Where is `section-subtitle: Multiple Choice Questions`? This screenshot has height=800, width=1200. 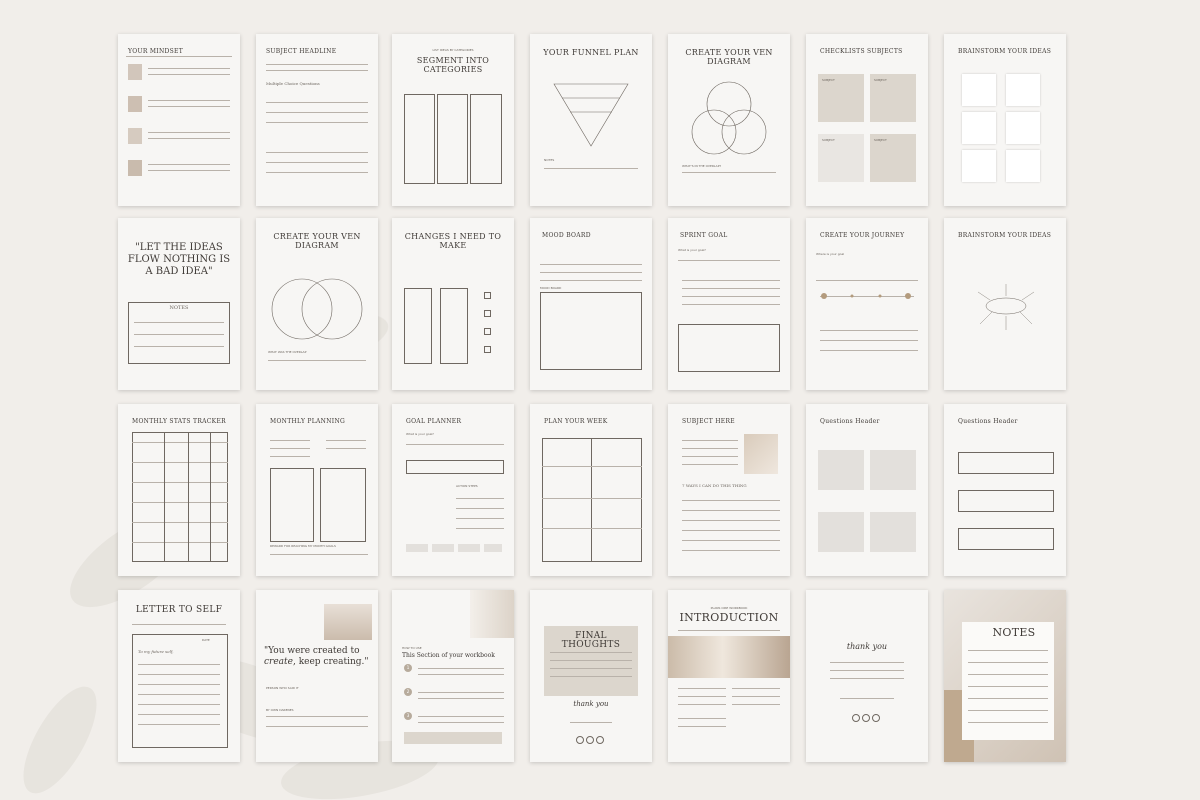 section-subtitle: Multiple Choice Questions is located at coordinates (293, 83).